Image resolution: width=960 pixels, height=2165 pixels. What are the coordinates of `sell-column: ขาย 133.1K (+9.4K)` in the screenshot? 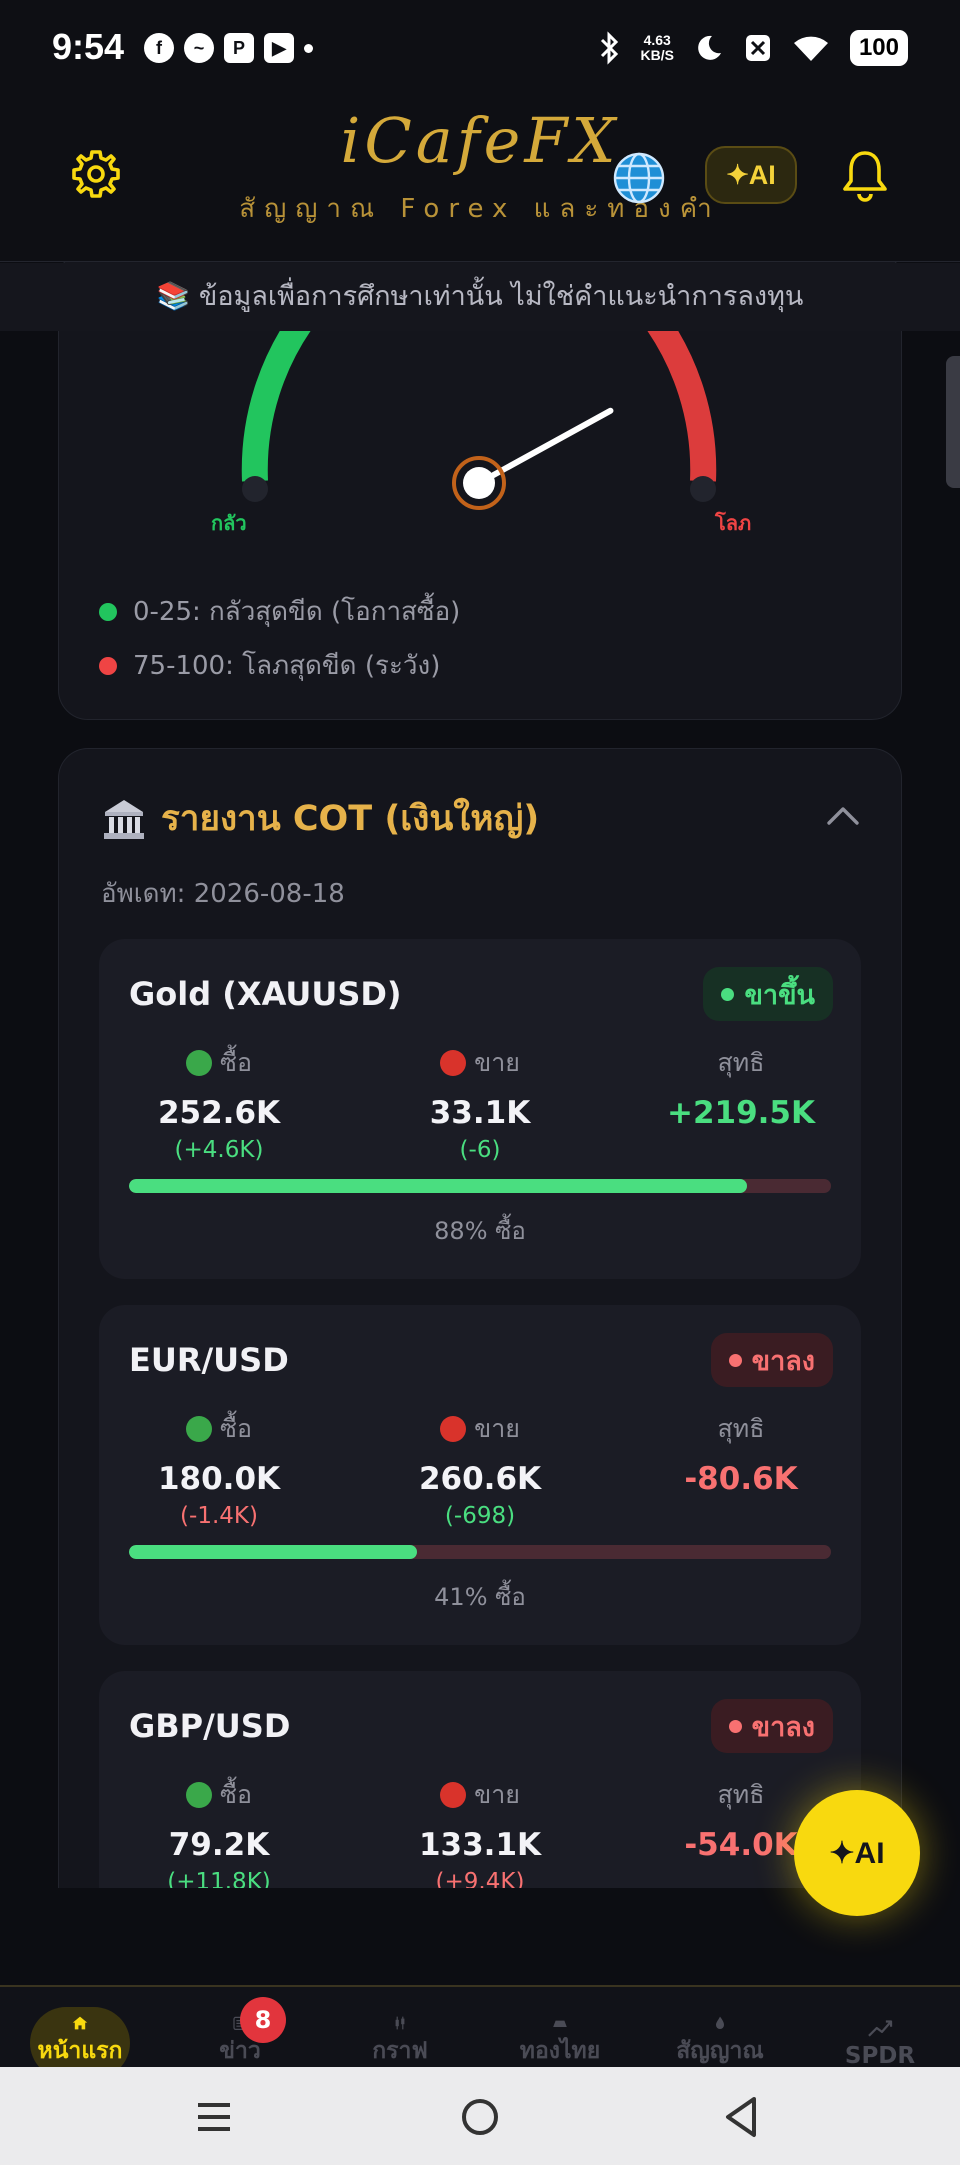 It's located at (480, 1831).